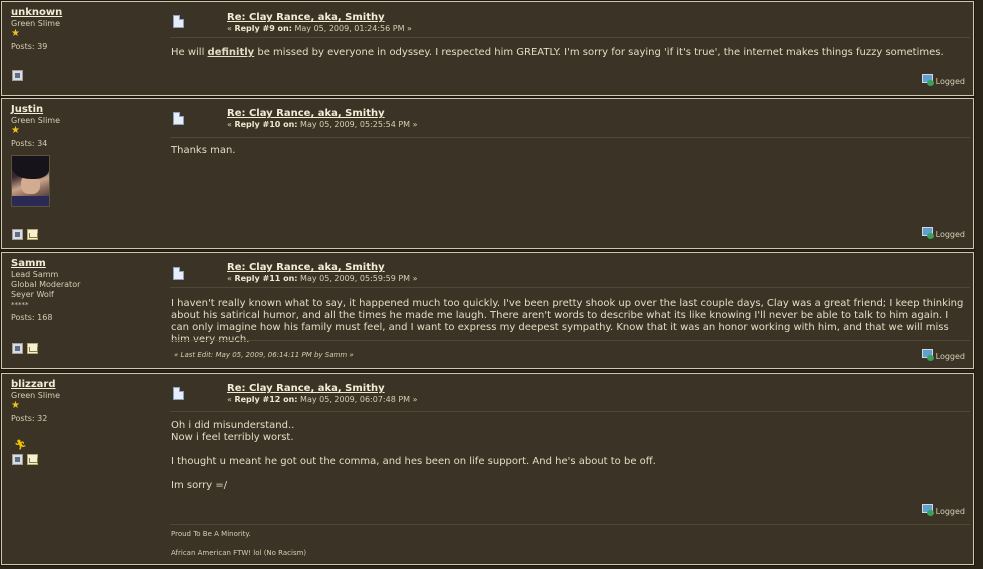  Describe the element at coordinates (263, 28) in the screenshot. I see `reply-number: Reply #9 on:` at that location.